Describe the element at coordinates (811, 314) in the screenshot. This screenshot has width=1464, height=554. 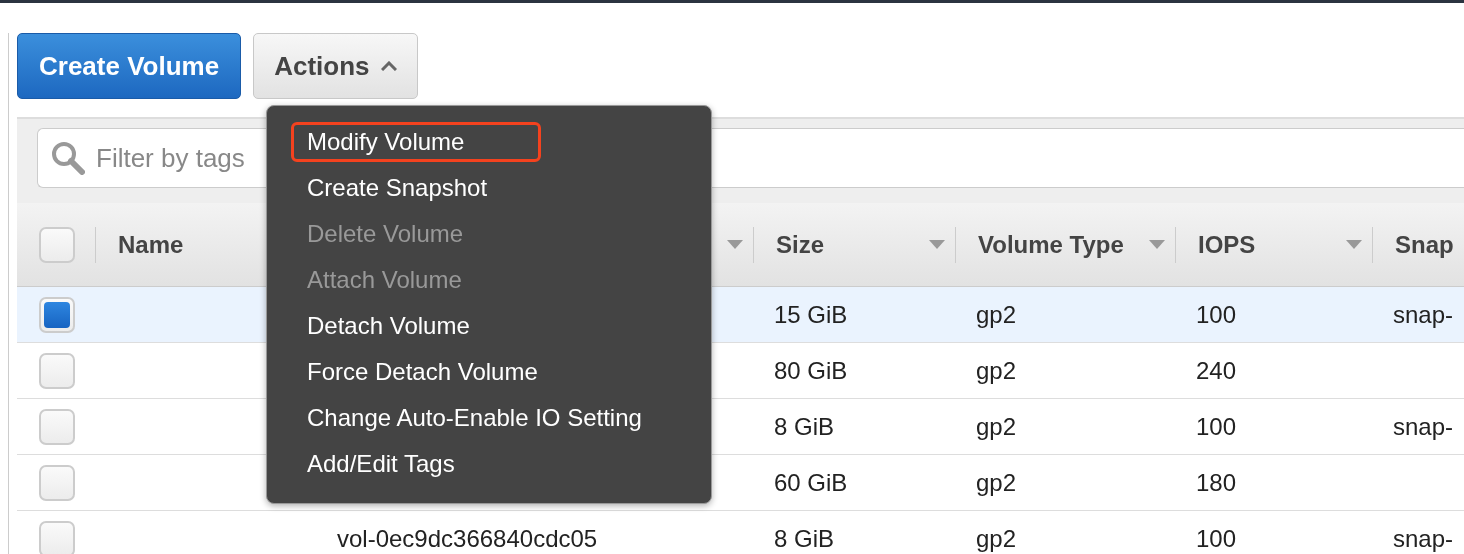
I see `table-cell-text: 15 GiB` at that location.